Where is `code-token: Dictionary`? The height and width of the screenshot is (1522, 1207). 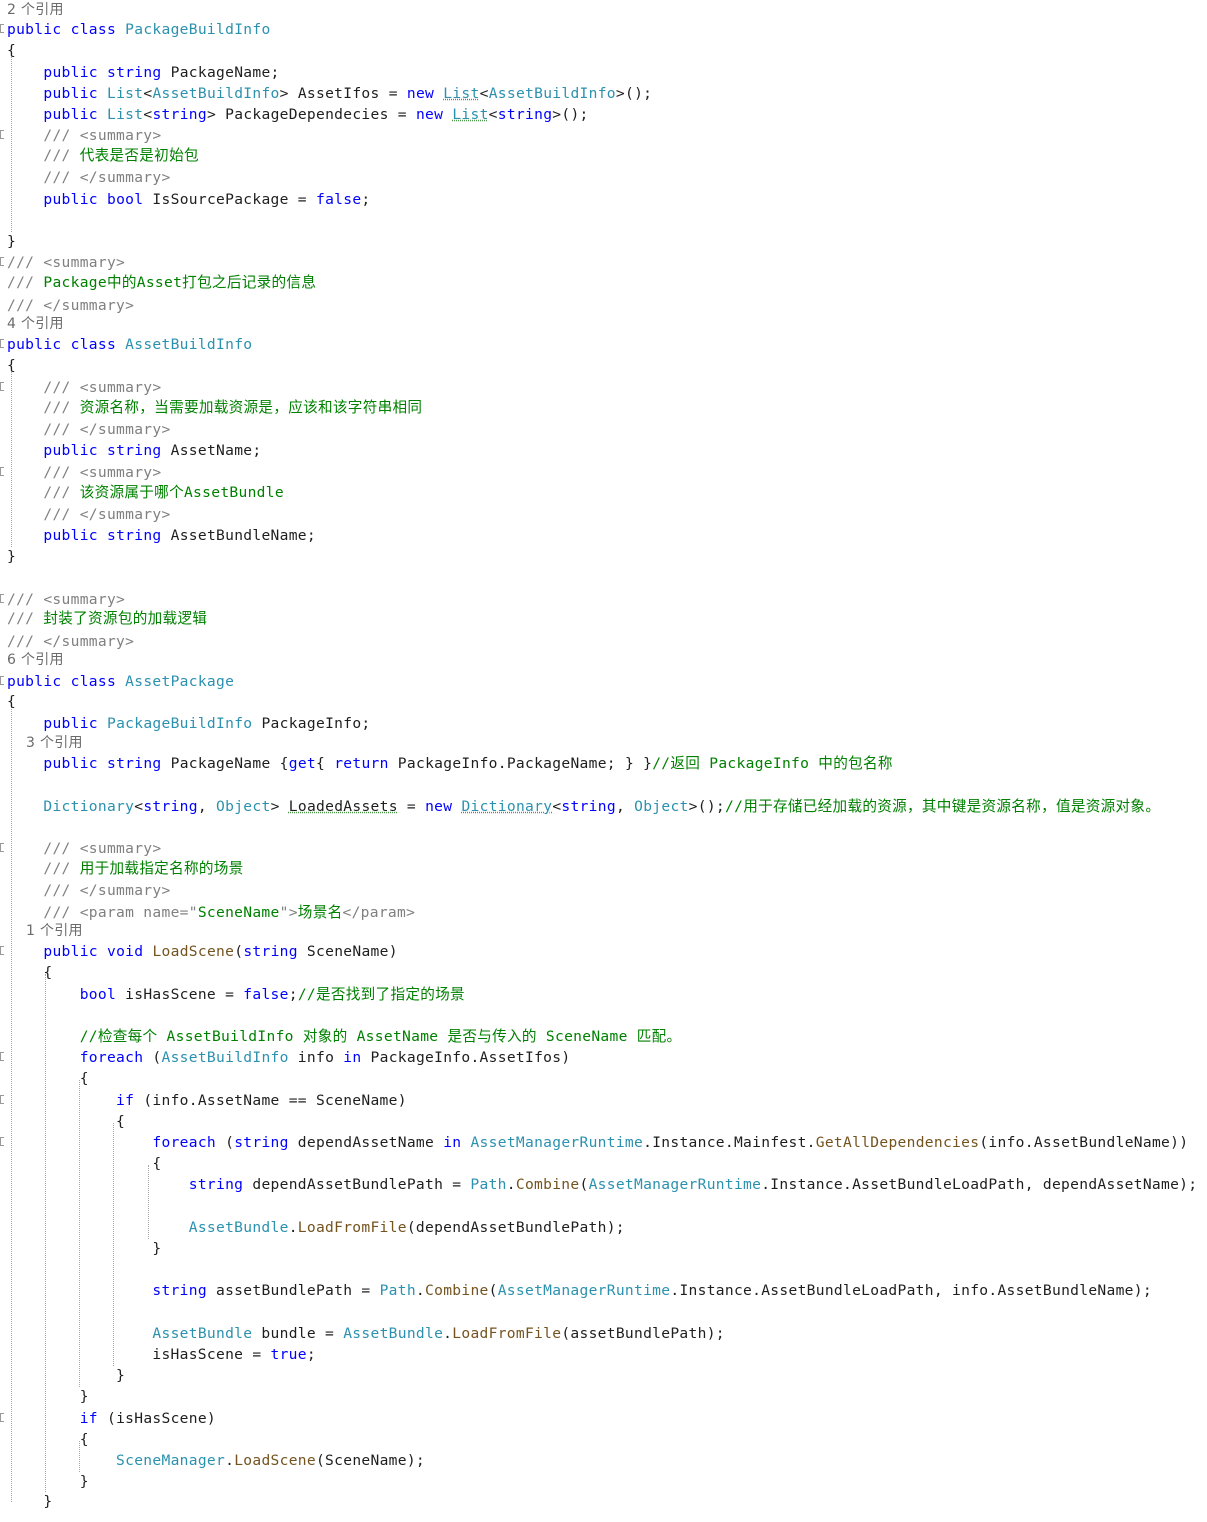 code-token: Dictionary is located at coordinates (89, 806).